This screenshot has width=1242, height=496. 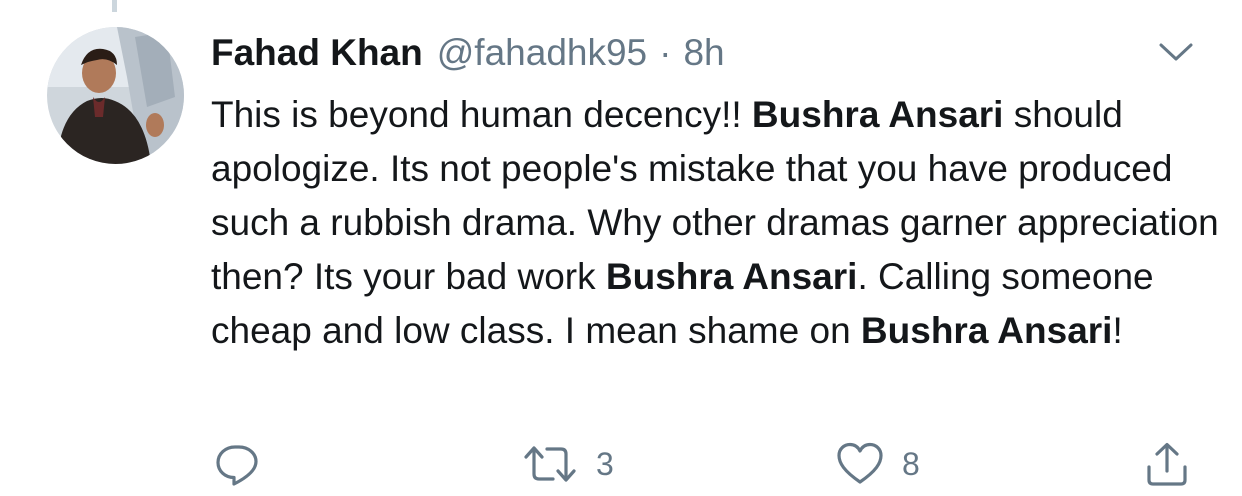 I want to click on retweet-button: 3, so click(x=568, y=464).